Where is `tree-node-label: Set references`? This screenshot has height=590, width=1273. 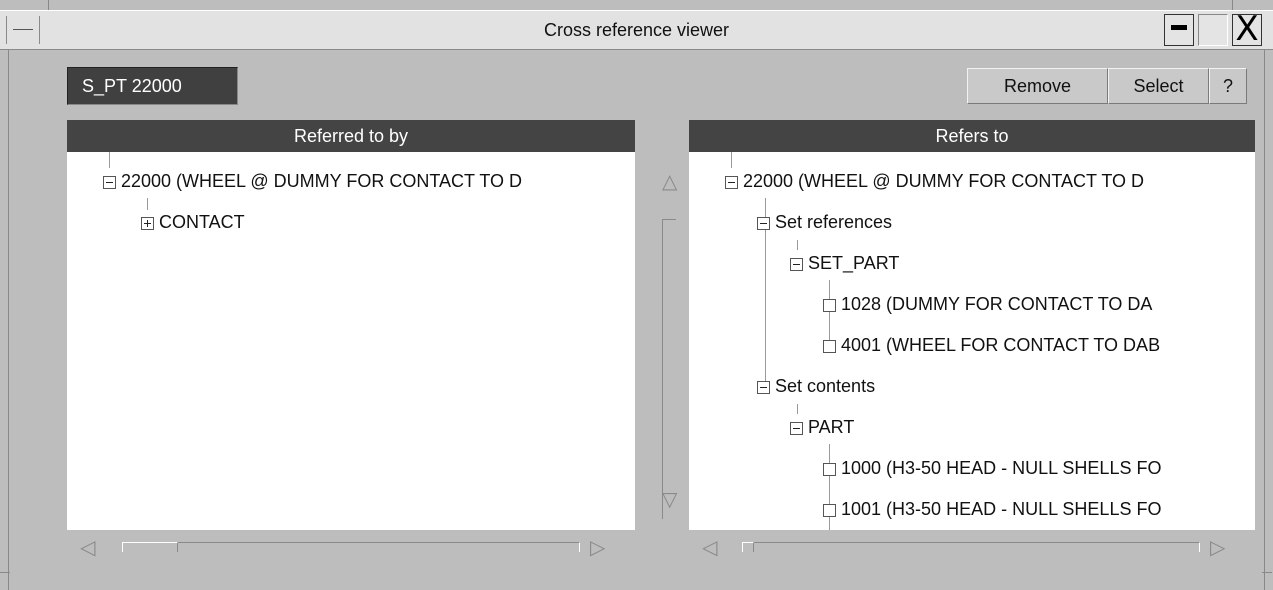 tree-node-label: Set references is located at coordinates (834, 222).